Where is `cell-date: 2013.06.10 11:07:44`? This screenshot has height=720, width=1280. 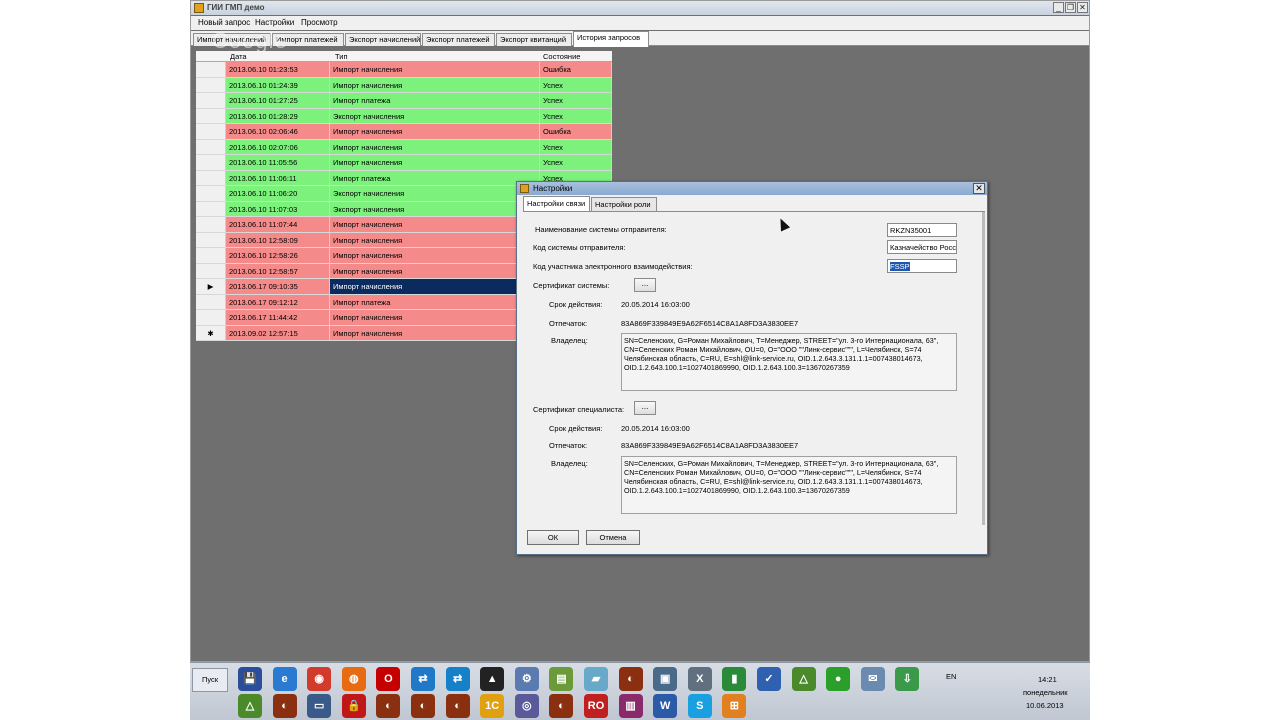
cell-date: 2013.06.10 11:07:44 is located at coordinates (278, 224).